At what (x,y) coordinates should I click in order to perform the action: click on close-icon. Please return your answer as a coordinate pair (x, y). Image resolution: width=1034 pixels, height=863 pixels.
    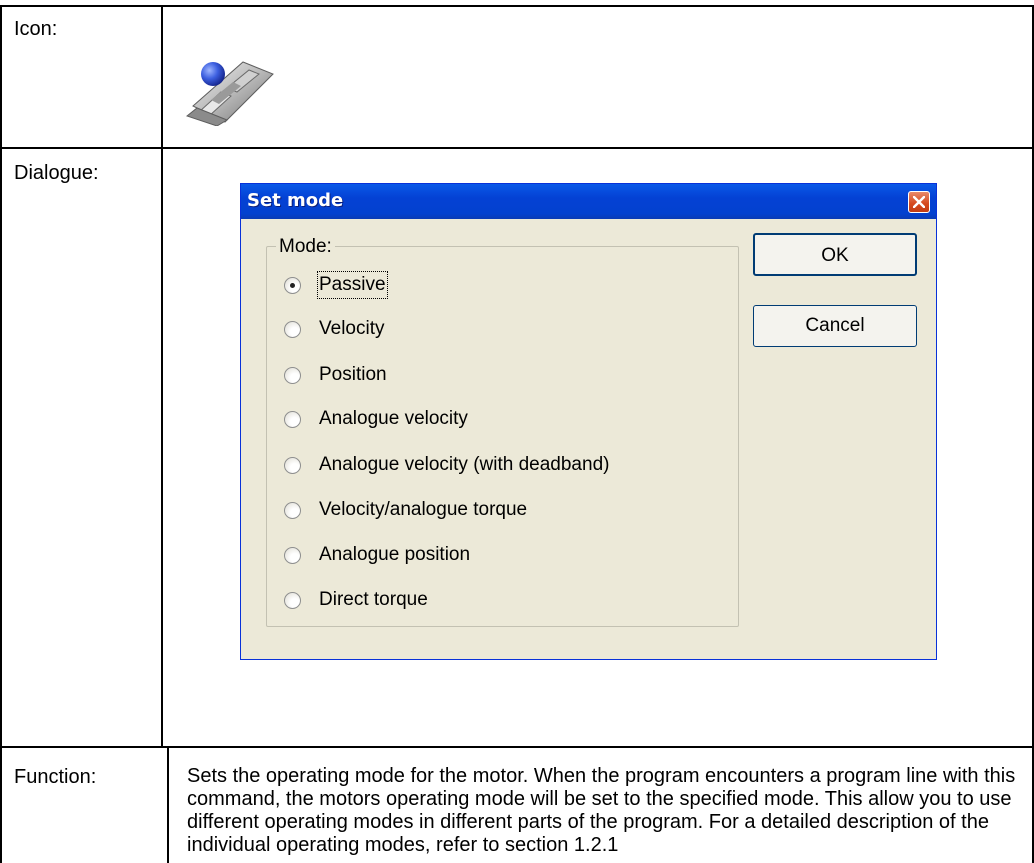
    Looking at the image, I should click on (919, 202).